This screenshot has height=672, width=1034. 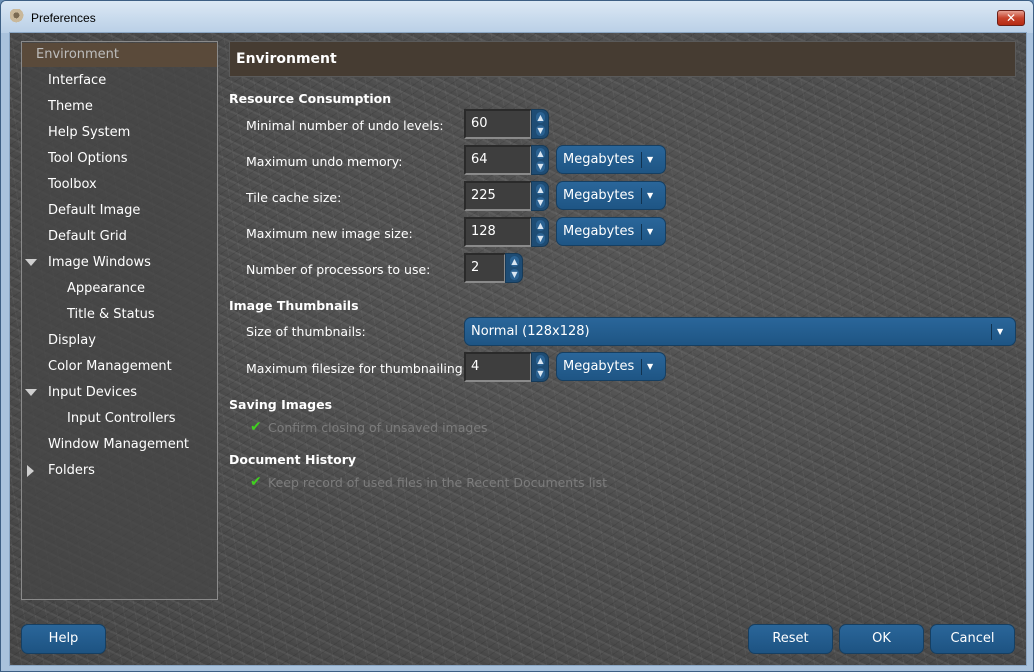 I want to click on undo-memory-label: Maximum undo memory:, so click(x=324, y=161).